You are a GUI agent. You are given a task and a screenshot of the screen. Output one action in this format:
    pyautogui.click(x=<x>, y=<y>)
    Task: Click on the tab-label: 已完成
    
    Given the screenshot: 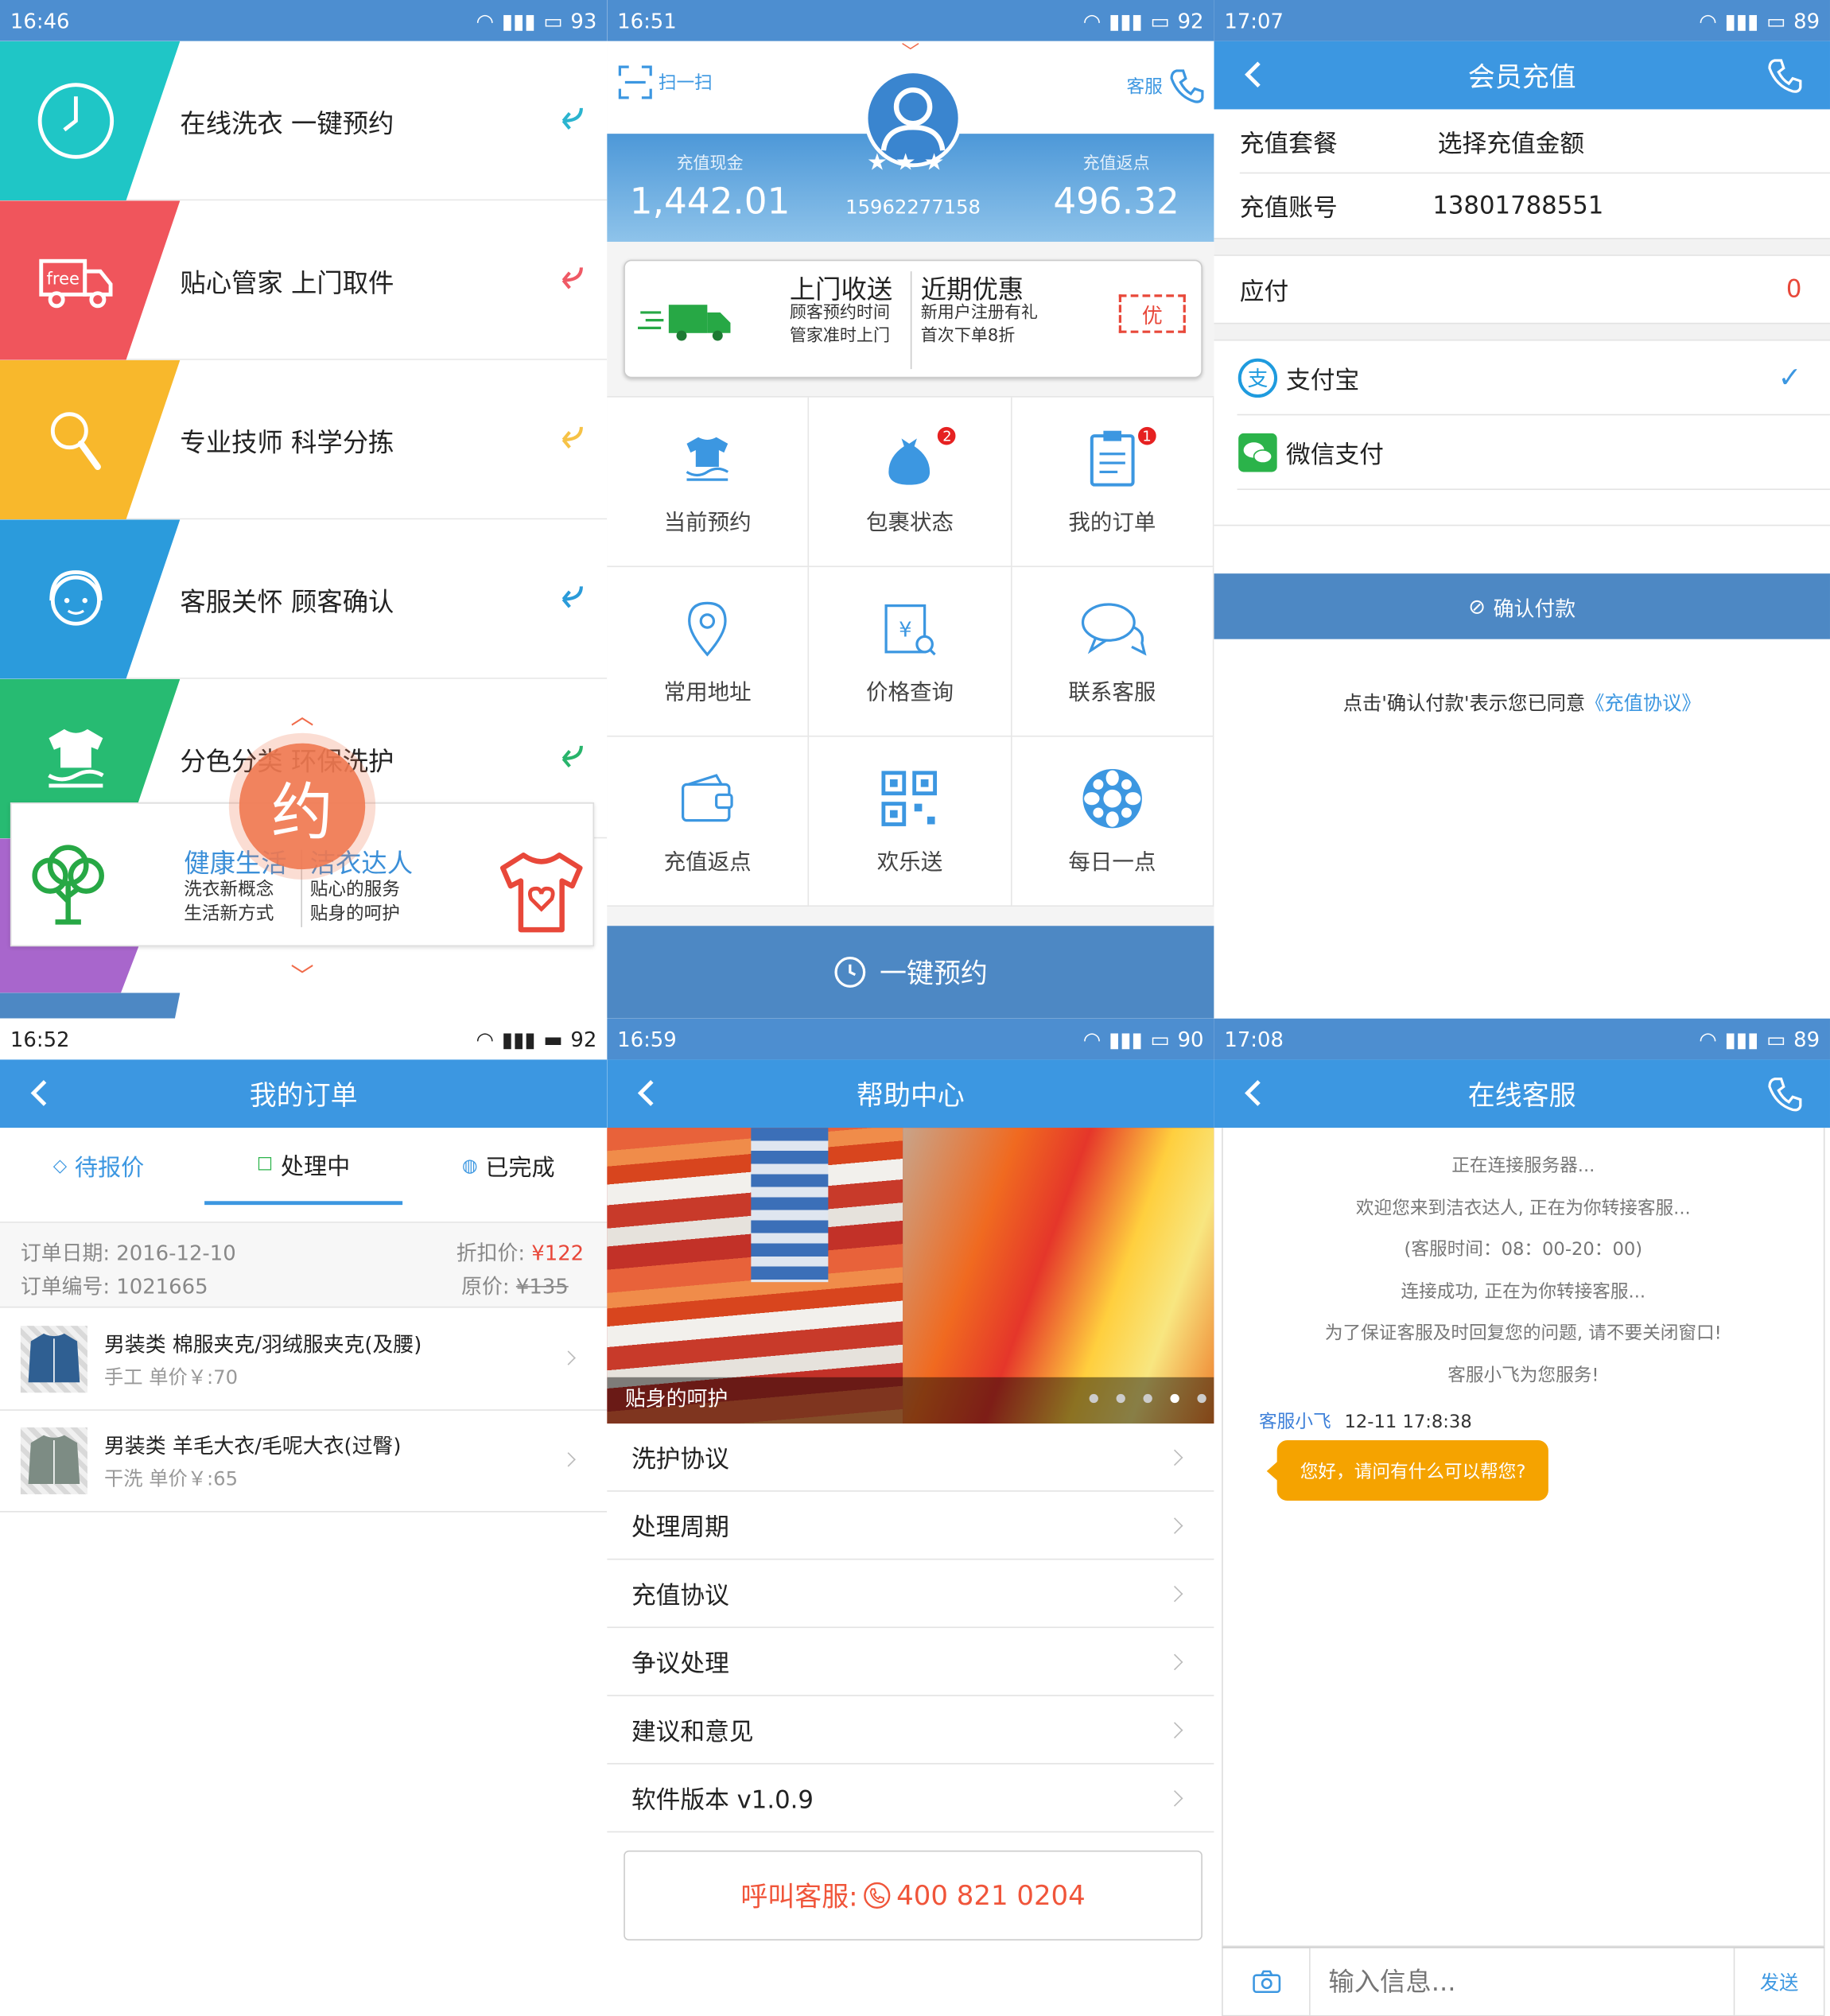 What is the action you would take?
    pyautogui.click(x=520, y=1169)
    